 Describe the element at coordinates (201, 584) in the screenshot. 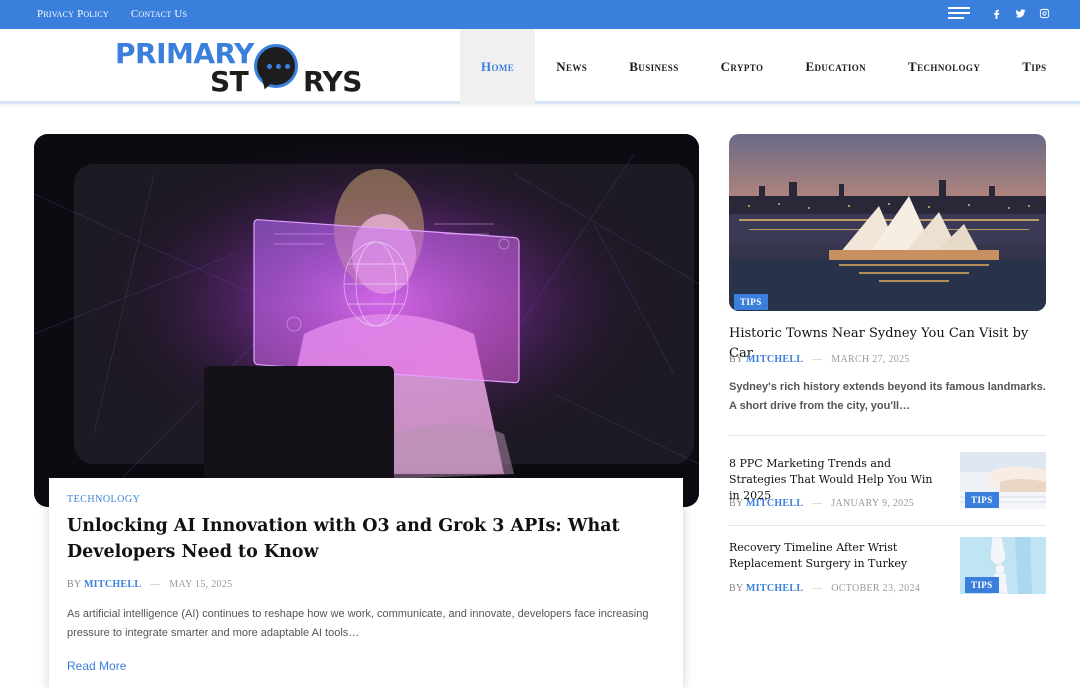

I see `meta-date: May 15, 2025` at that location.